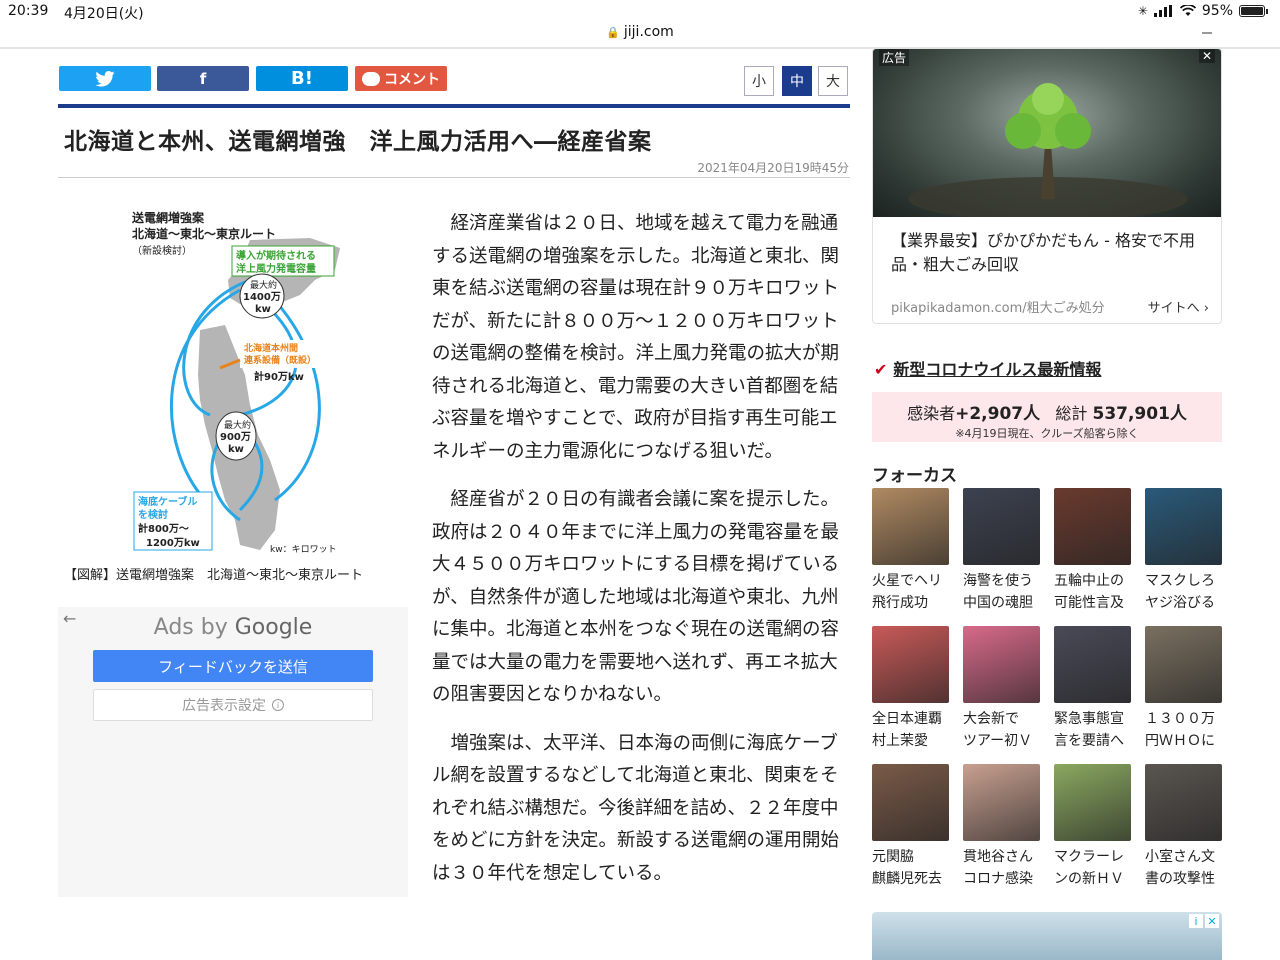 The width and height of the screenshot is (1280, 960). What do you see at coordinates (648, 32) in the screenshot?
I see `url-text: jiji.com` at bounding box center [648, 32].